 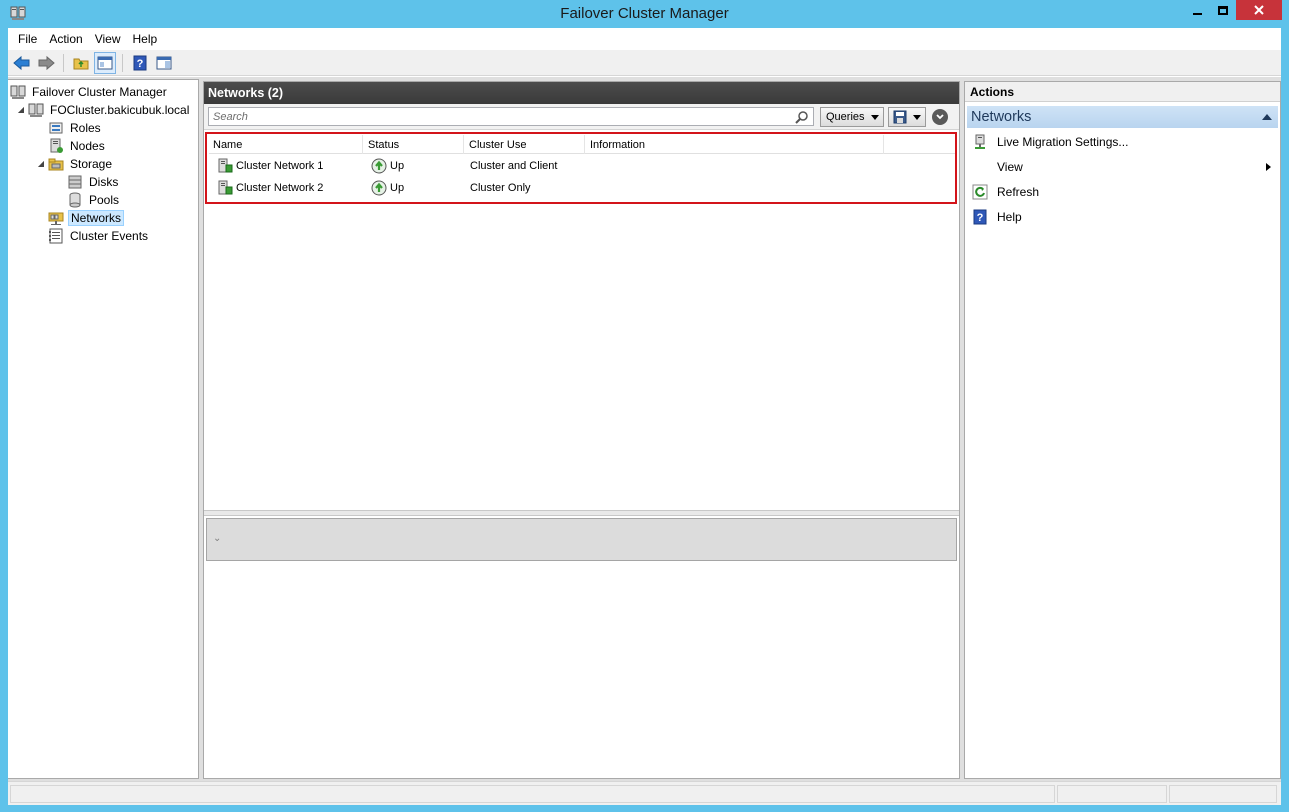 I want to click on expand-collapse-button, so click(x=940, y=117).